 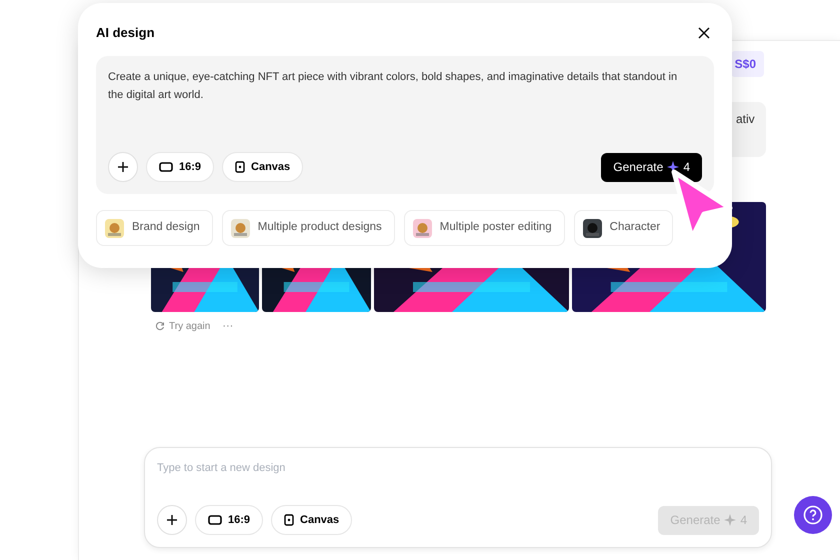 I want to click on try-again-button: Try again, so click(x=182, y=326).